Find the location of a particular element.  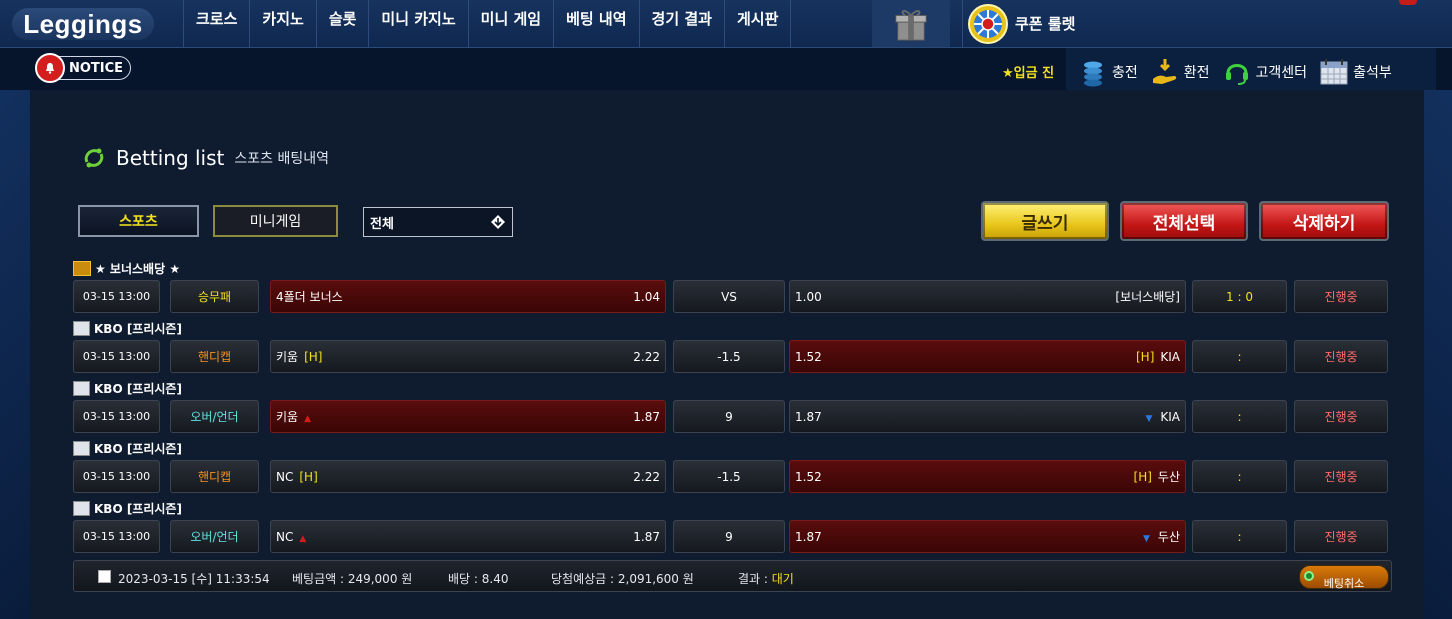

home-team: 키움 ▲ is located at coordinates (293, 416).